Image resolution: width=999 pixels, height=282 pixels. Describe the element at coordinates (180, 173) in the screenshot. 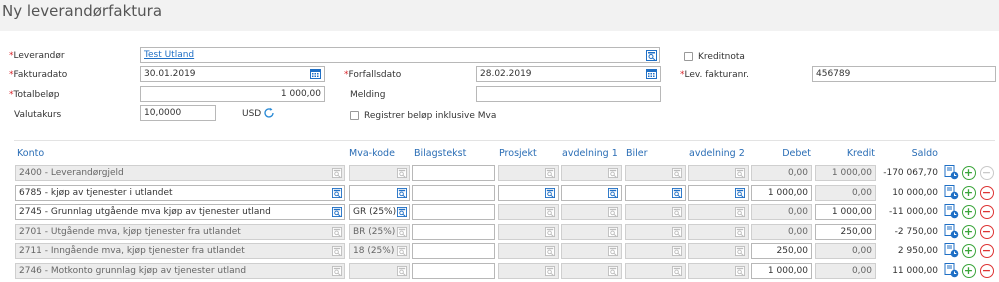

I see `konto-field: 2400 - Leverandørgjeld` at that location.